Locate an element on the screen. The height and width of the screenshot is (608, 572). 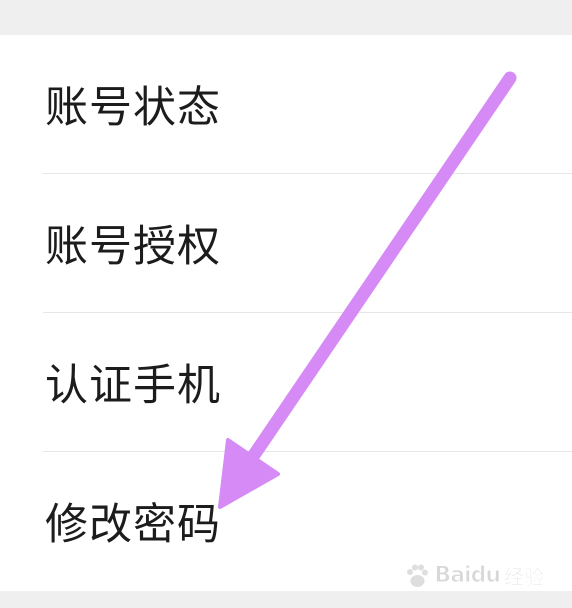
watermark-brand: Baidu is located at coordinates (468, 576).